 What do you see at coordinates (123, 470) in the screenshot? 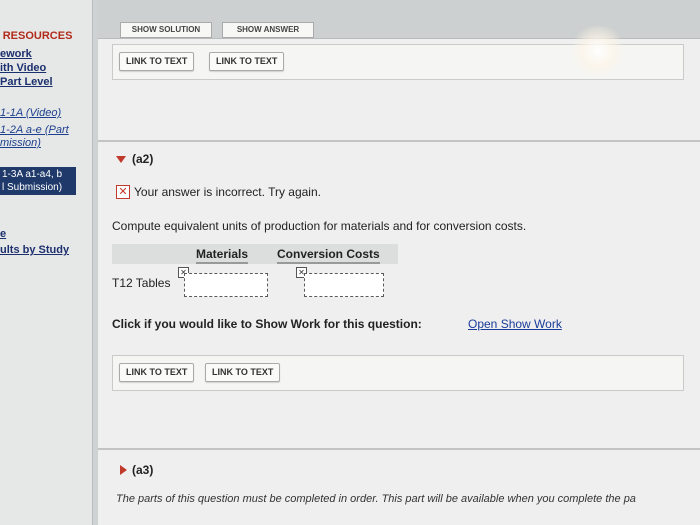
I see `expand-triangle-icon` at bounding box center [123, 470].